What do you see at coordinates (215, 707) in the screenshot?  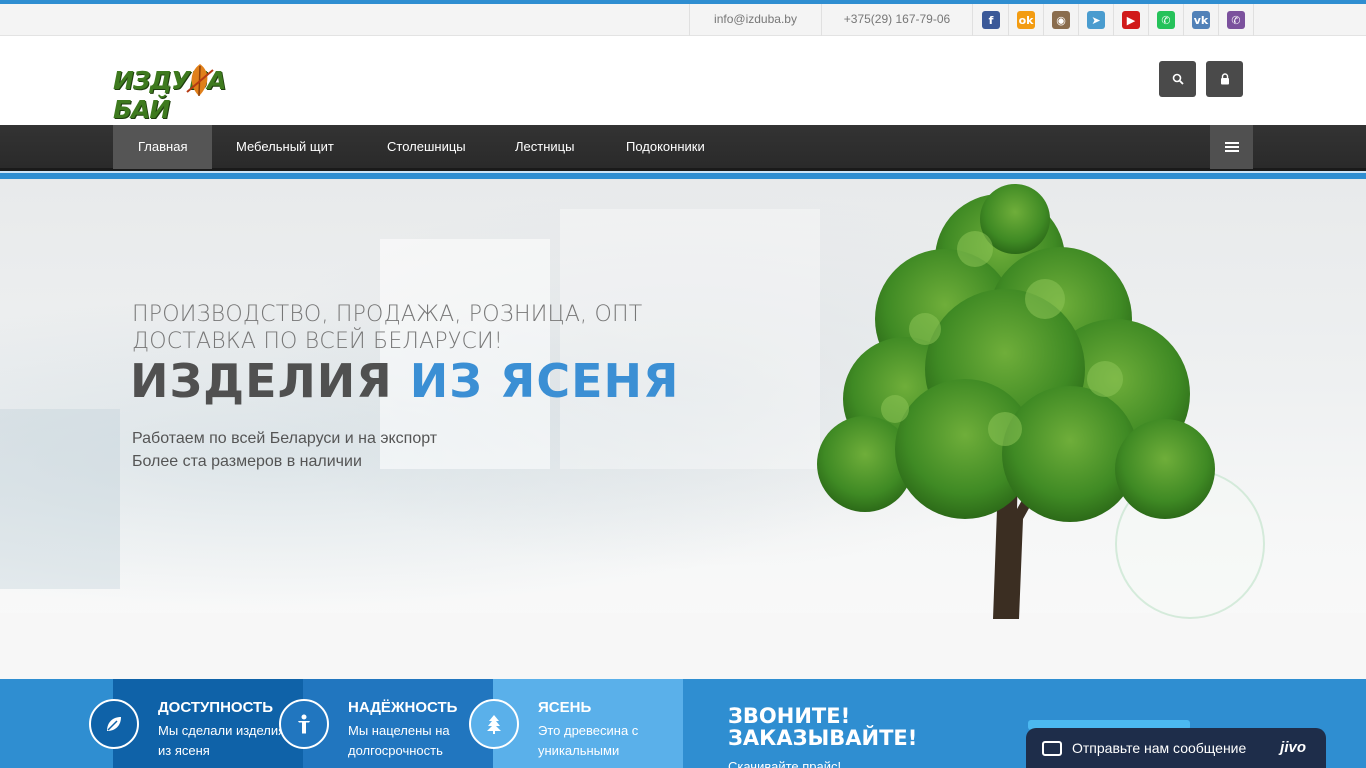 I see `feature-title: ДОСТУПНОСТЬ` at bounding box center [215, 707].